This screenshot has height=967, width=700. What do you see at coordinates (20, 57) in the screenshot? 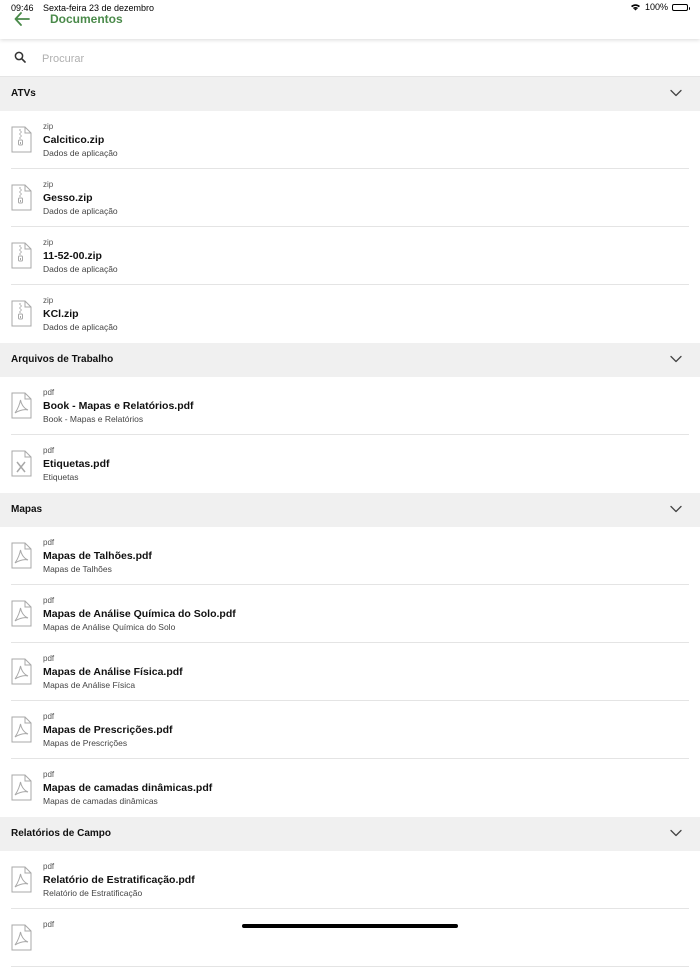
I see `search-icon` at bounding box center [20, 57].